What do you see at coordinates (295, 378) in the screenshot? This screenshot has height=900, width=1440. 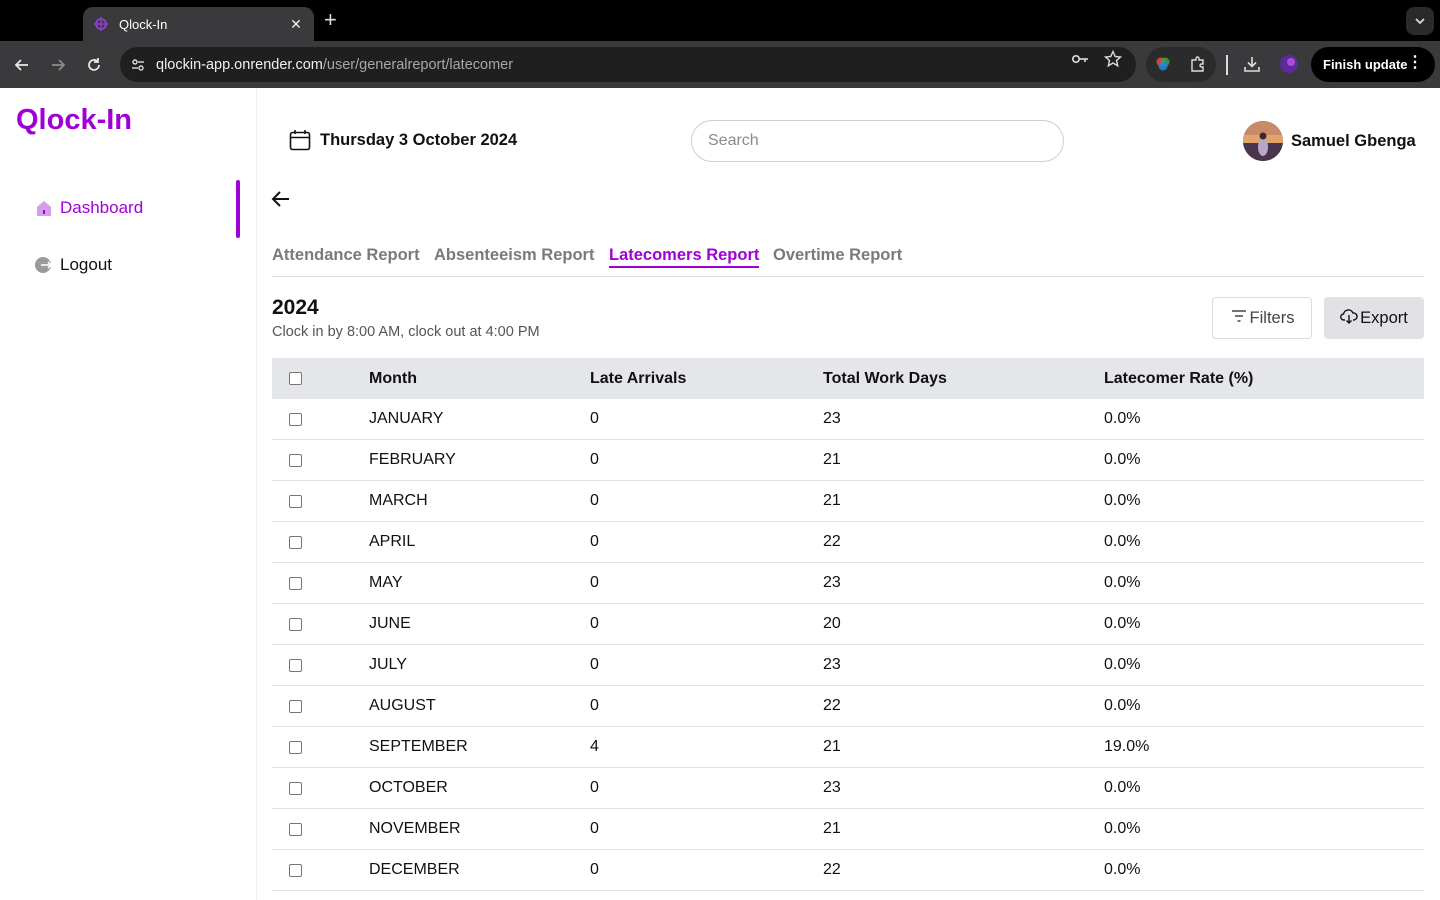 I see `select-all-checkbox` at bounding box center [295, 378].